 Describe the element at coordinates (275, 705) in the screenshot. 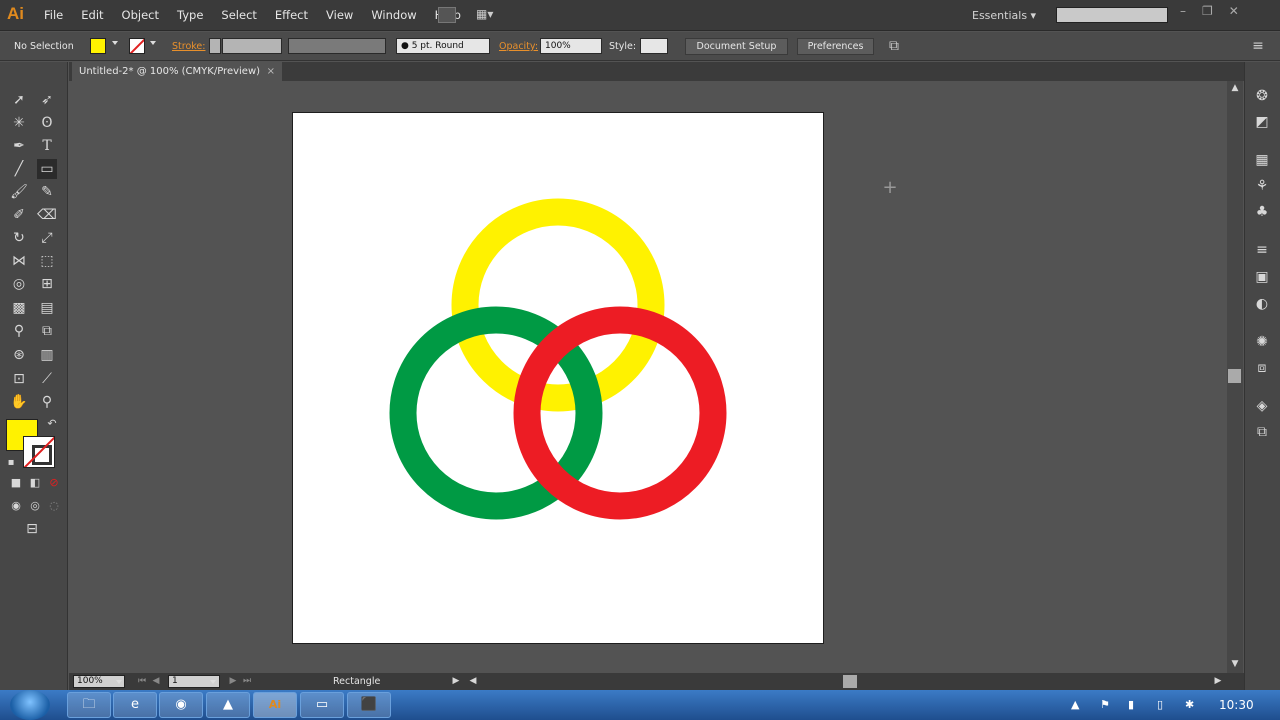

I see `illustrator-taskbar-icon: Ai` at that location.